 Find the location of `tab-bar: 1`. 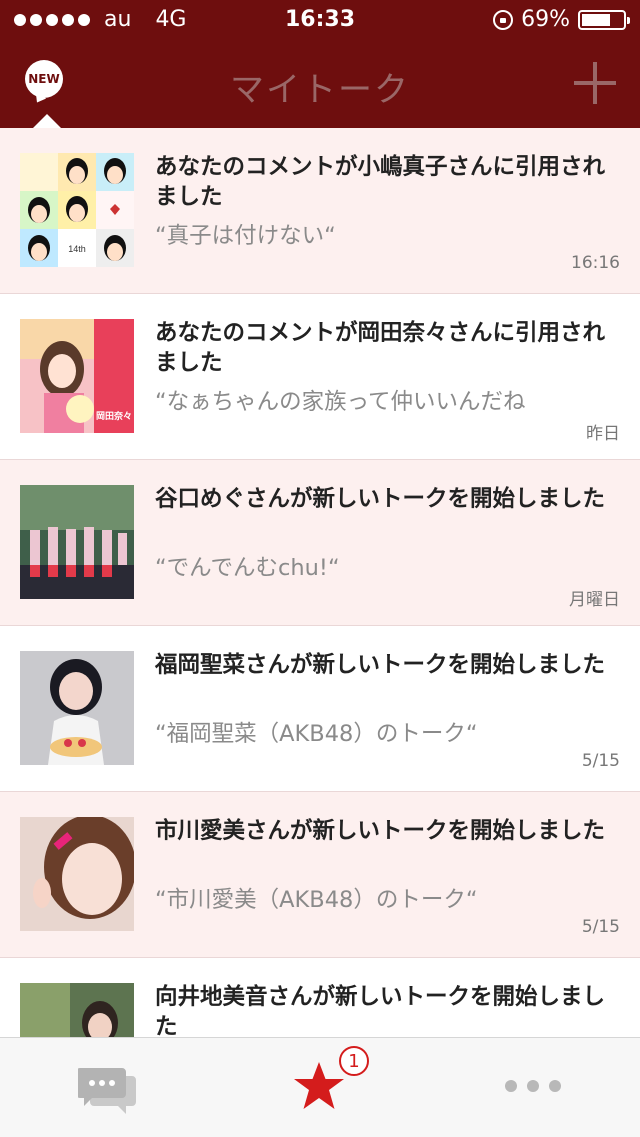

tab-bar: 1 is located at coordinates (320, 1087).